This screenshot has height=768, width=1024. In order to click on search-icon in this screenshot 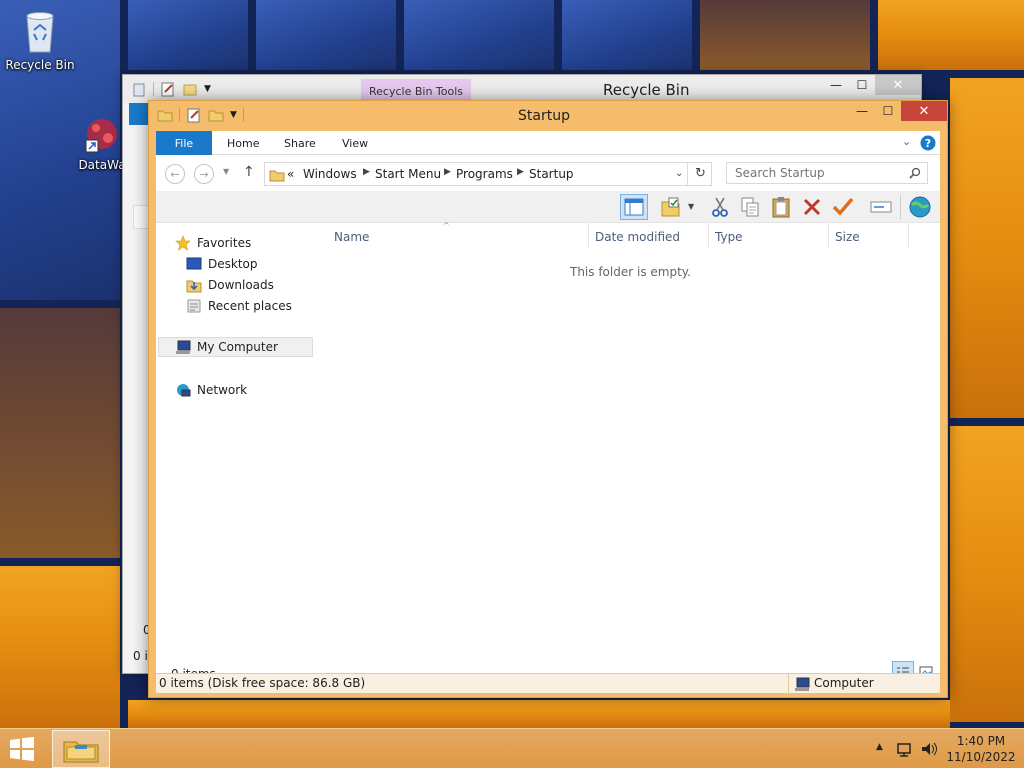, I will do `click(915, 173)`.